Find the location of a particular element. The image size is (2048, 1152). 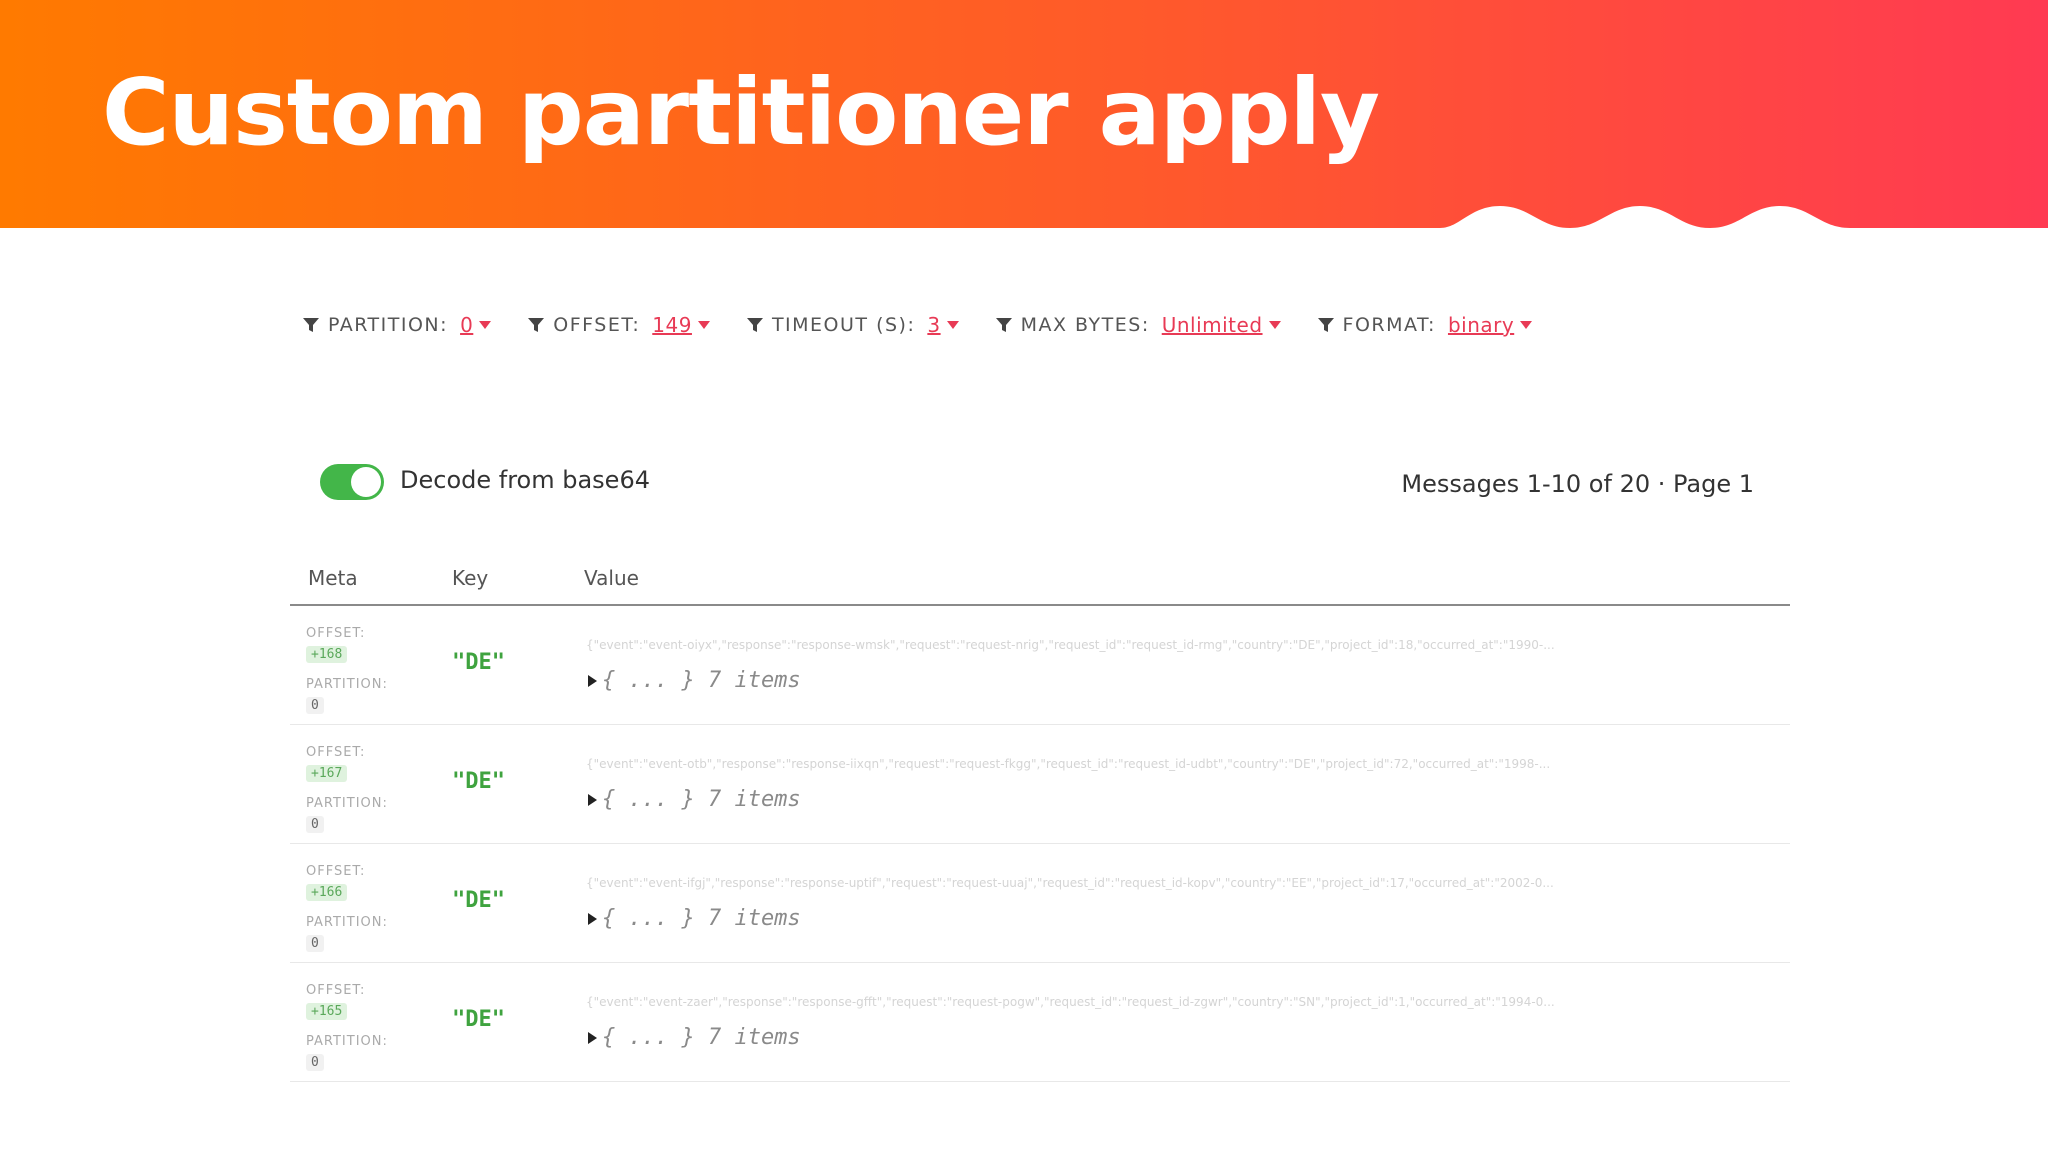

offset-badge: +168 is located at coordinates (327, 654).